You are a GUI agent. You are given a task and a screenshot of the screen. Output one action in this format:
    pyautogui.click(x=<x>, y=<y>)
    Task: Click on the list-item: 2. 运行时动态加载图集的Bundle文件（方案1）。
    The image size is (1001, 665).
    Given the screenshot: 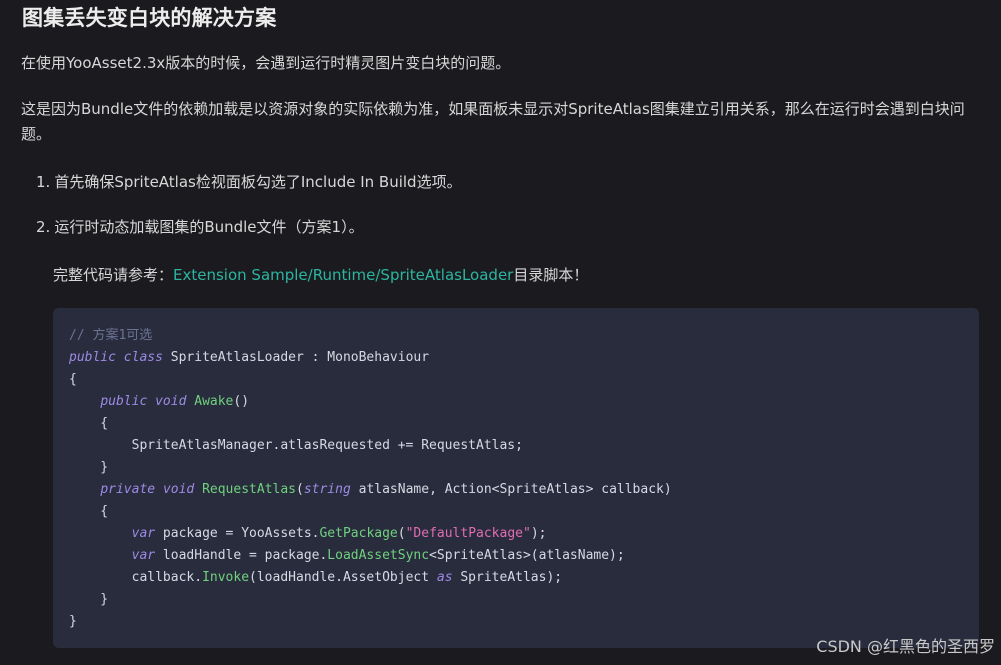 What is the action you would take?
    pyautogui.click(x=200, y=227)
    